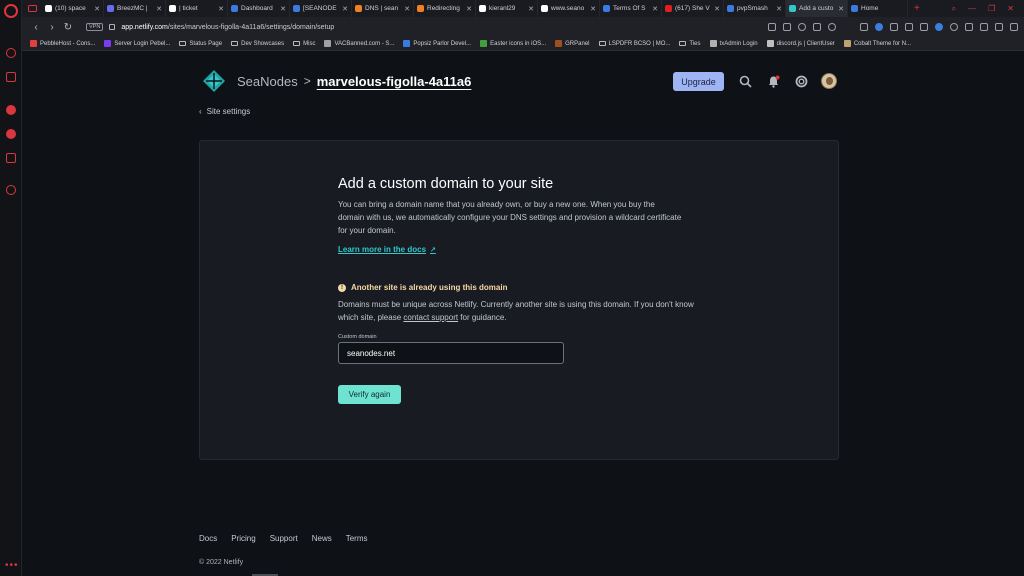  What do you see at coordinates (787, 27) in the screenshot?
I see `camera-icon` at bounding box center [787, 27].